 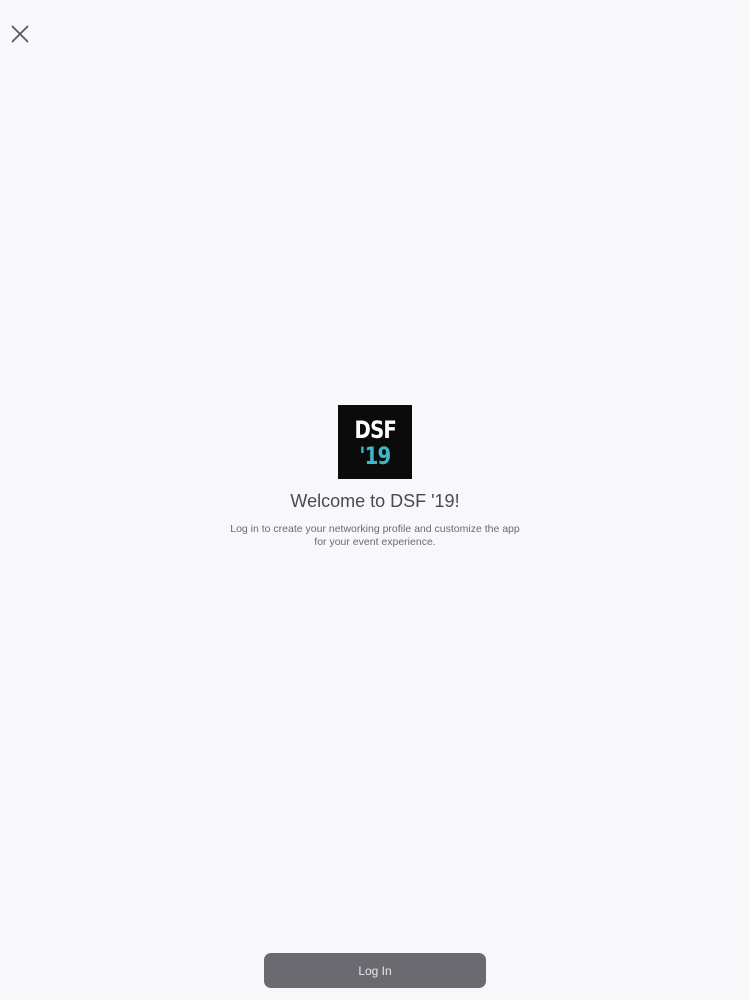 I want to click on close-button, so click(x=20, y=34).